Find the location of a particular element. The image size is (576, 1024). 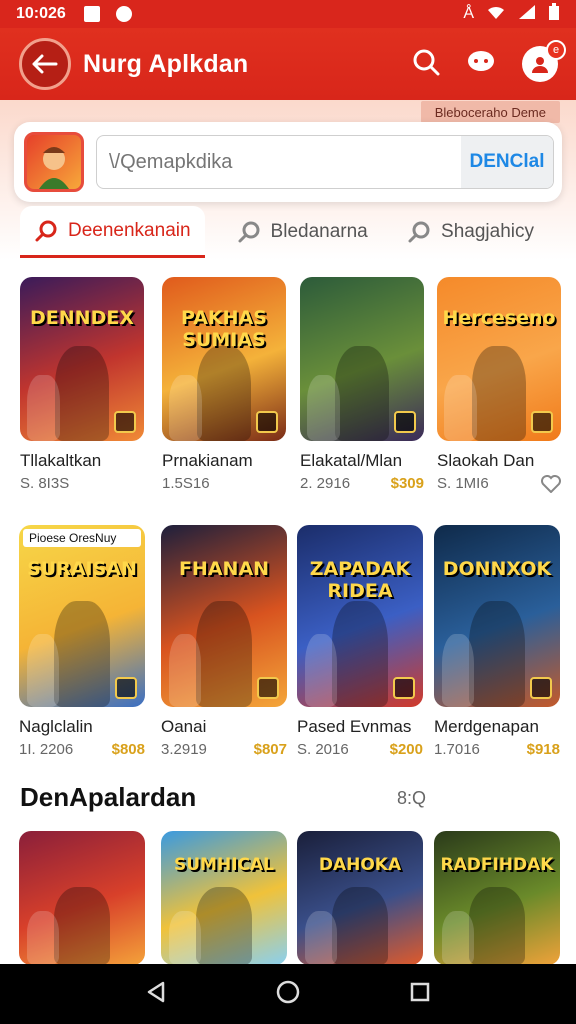

app-cover-image: DAHOKA is located at coordinates (360, 898).